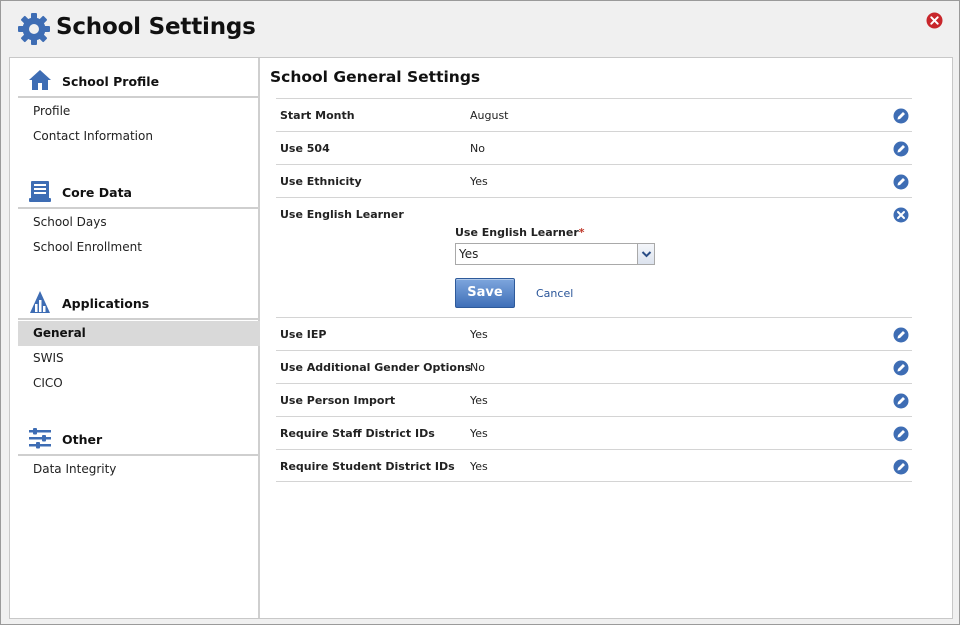  What do you see at coordinates (139, 358) in the screenshot?
I see `sidebar-item-swis: SWIS` at bounding box center [139, 358].